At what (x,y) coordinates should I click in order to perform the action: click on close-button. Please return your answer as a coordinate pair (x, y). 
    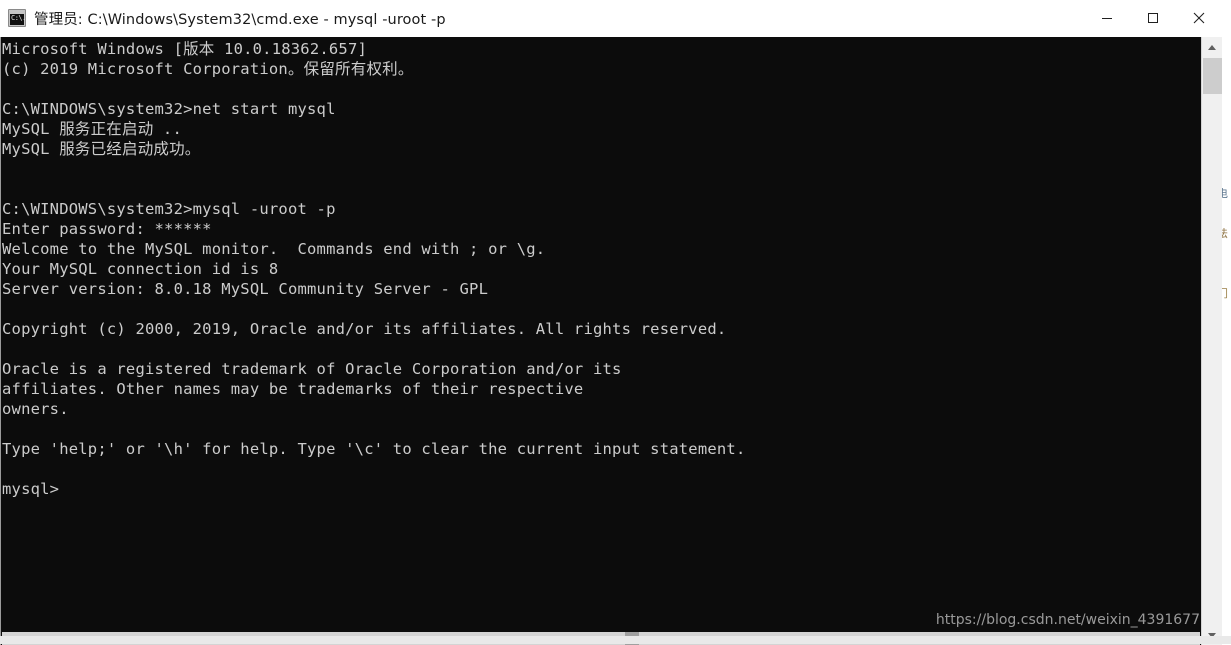
    Looking at the image, I should click on (1199, 18).